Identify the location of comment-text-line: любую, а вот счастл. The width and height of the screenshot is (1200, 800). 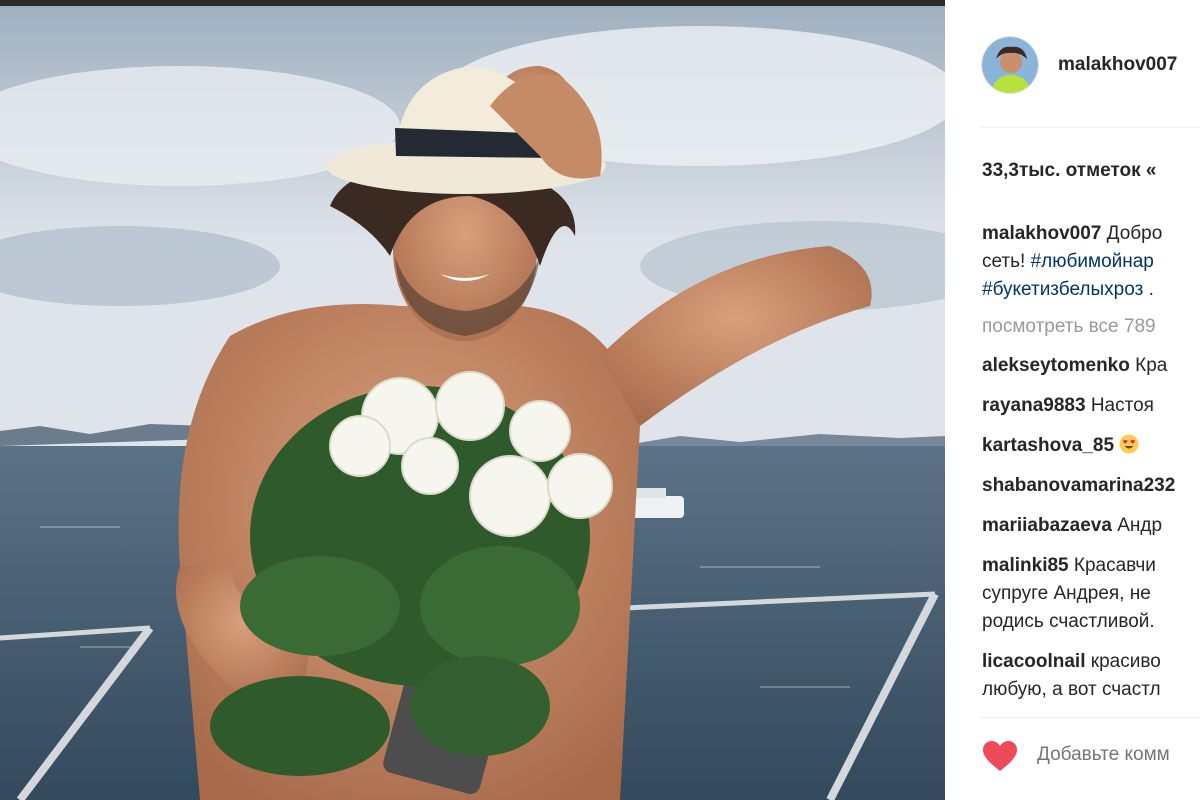
(1071, 689).